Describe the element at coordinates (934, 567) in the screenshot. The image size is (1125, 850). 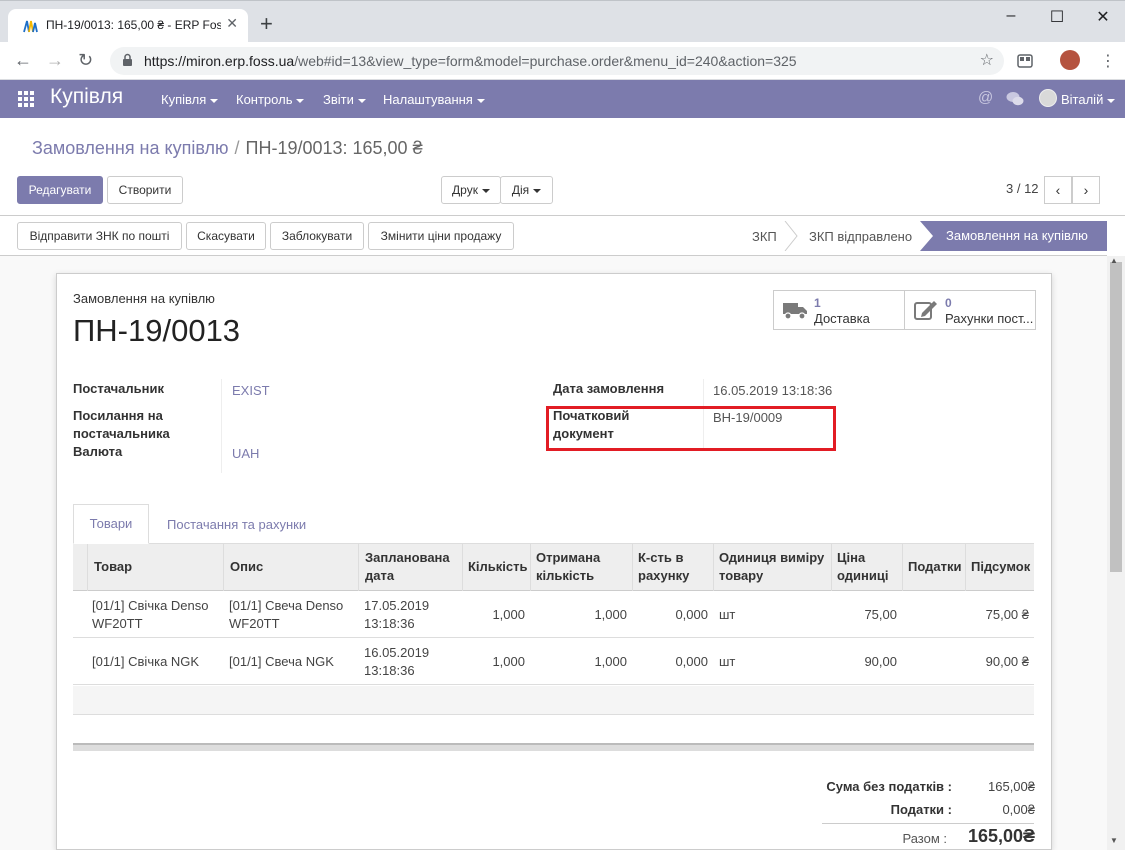
I see `column-header-taxes: Податки` at that location.